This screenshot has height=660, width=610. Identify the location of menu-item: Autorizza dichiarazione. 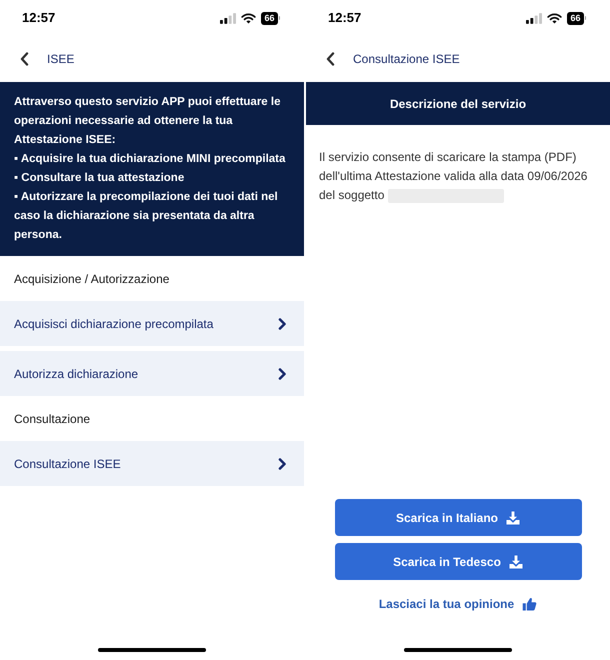
(152, 373).